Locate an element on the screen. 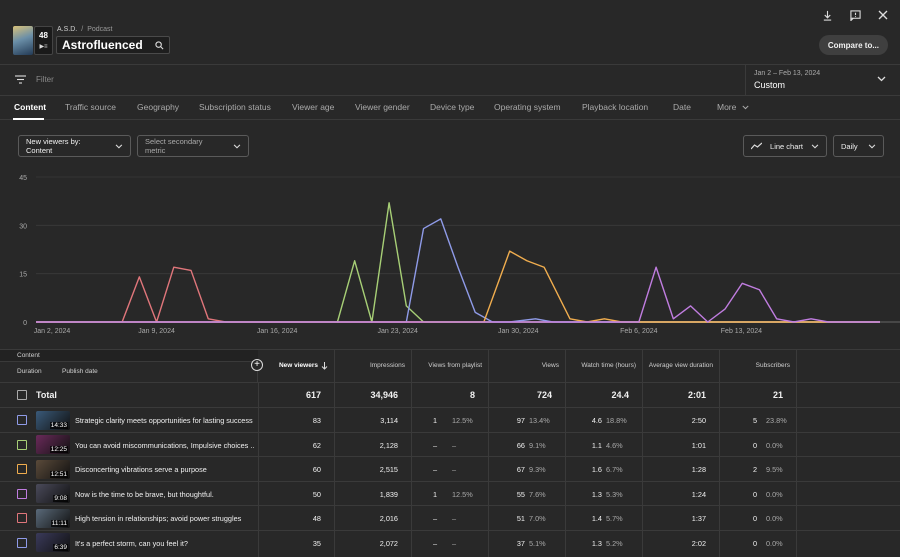 Image resolution: width=900 pixels, height=557 pixels. col-subscribers: Subscribers is located at coordinates (758, 366).